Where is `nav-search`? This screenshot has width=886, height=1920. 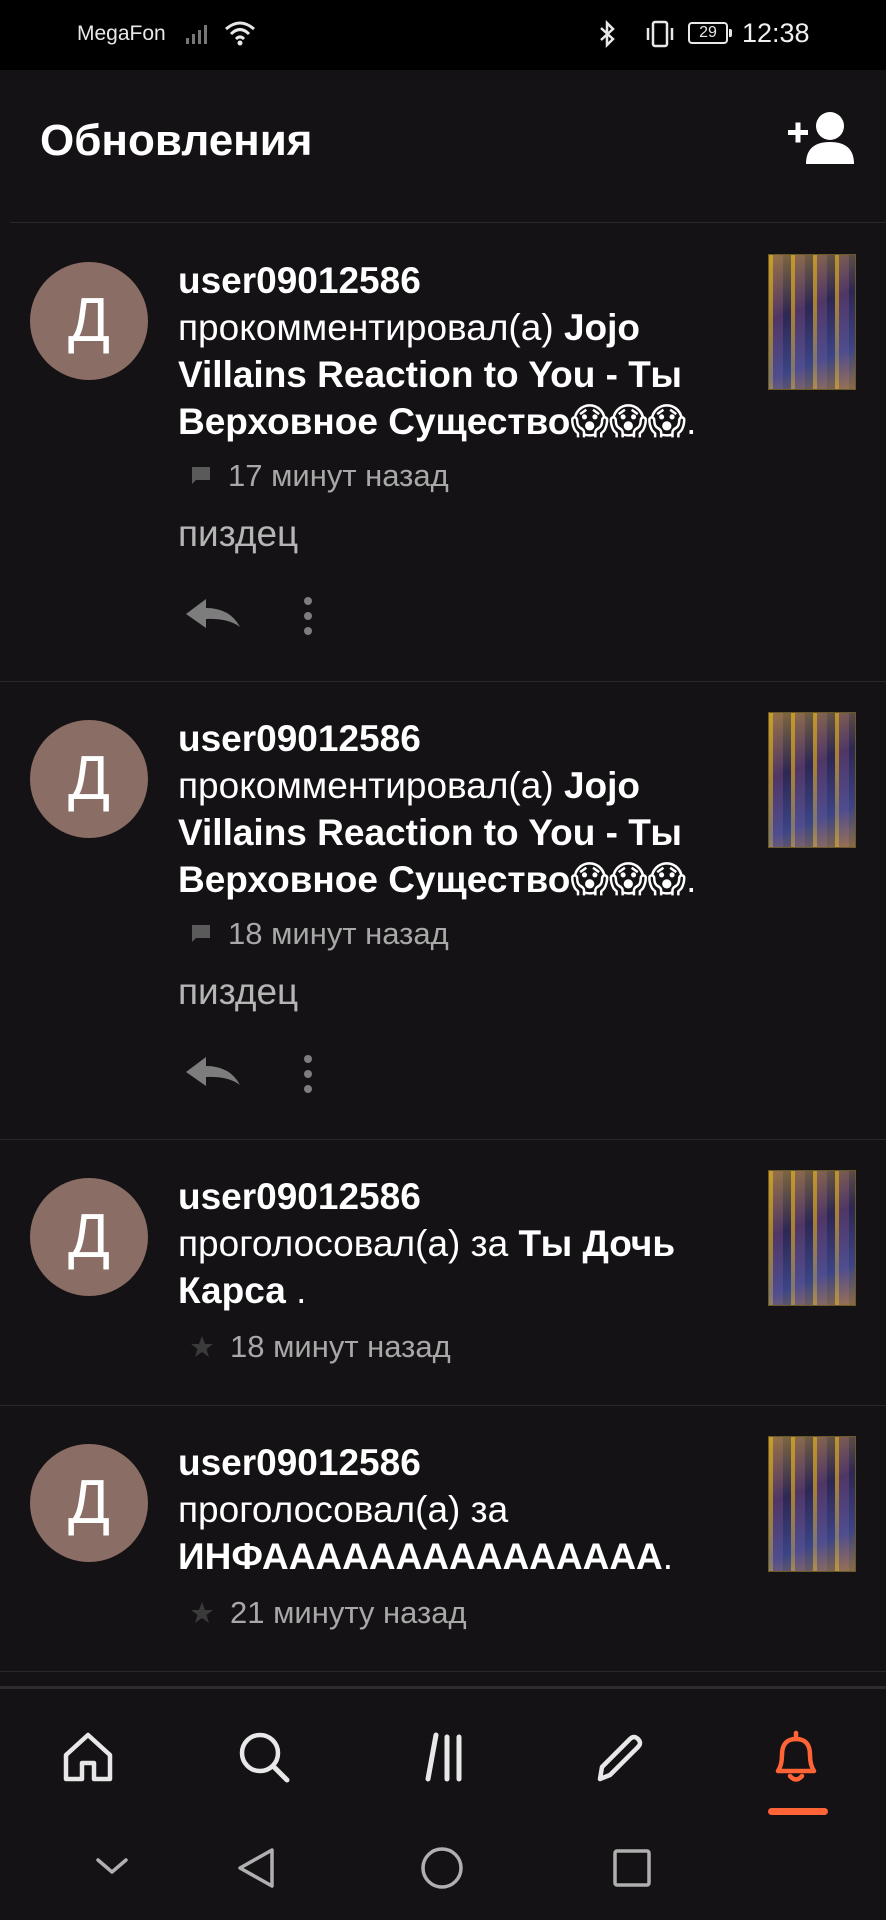
nav-search is located at coordinates (264, 1749).